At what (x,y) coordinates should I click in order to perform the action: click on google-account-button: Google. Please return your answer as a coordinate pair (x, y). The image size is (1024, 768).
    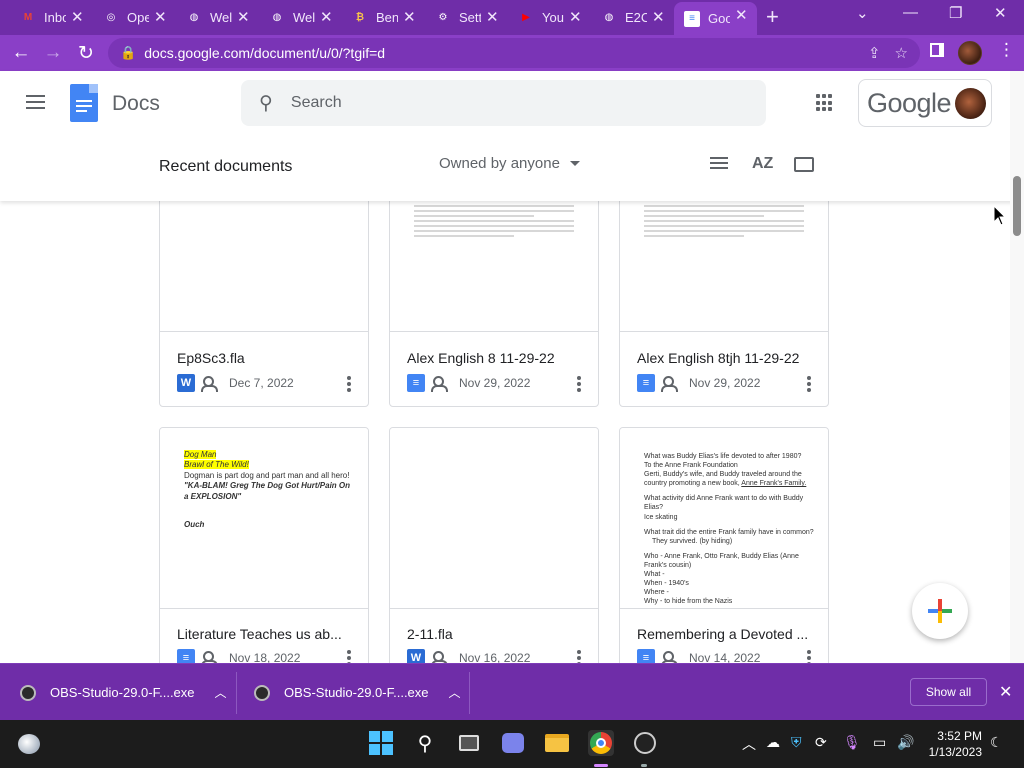
    Looking at the image, I should click on (925, 103).